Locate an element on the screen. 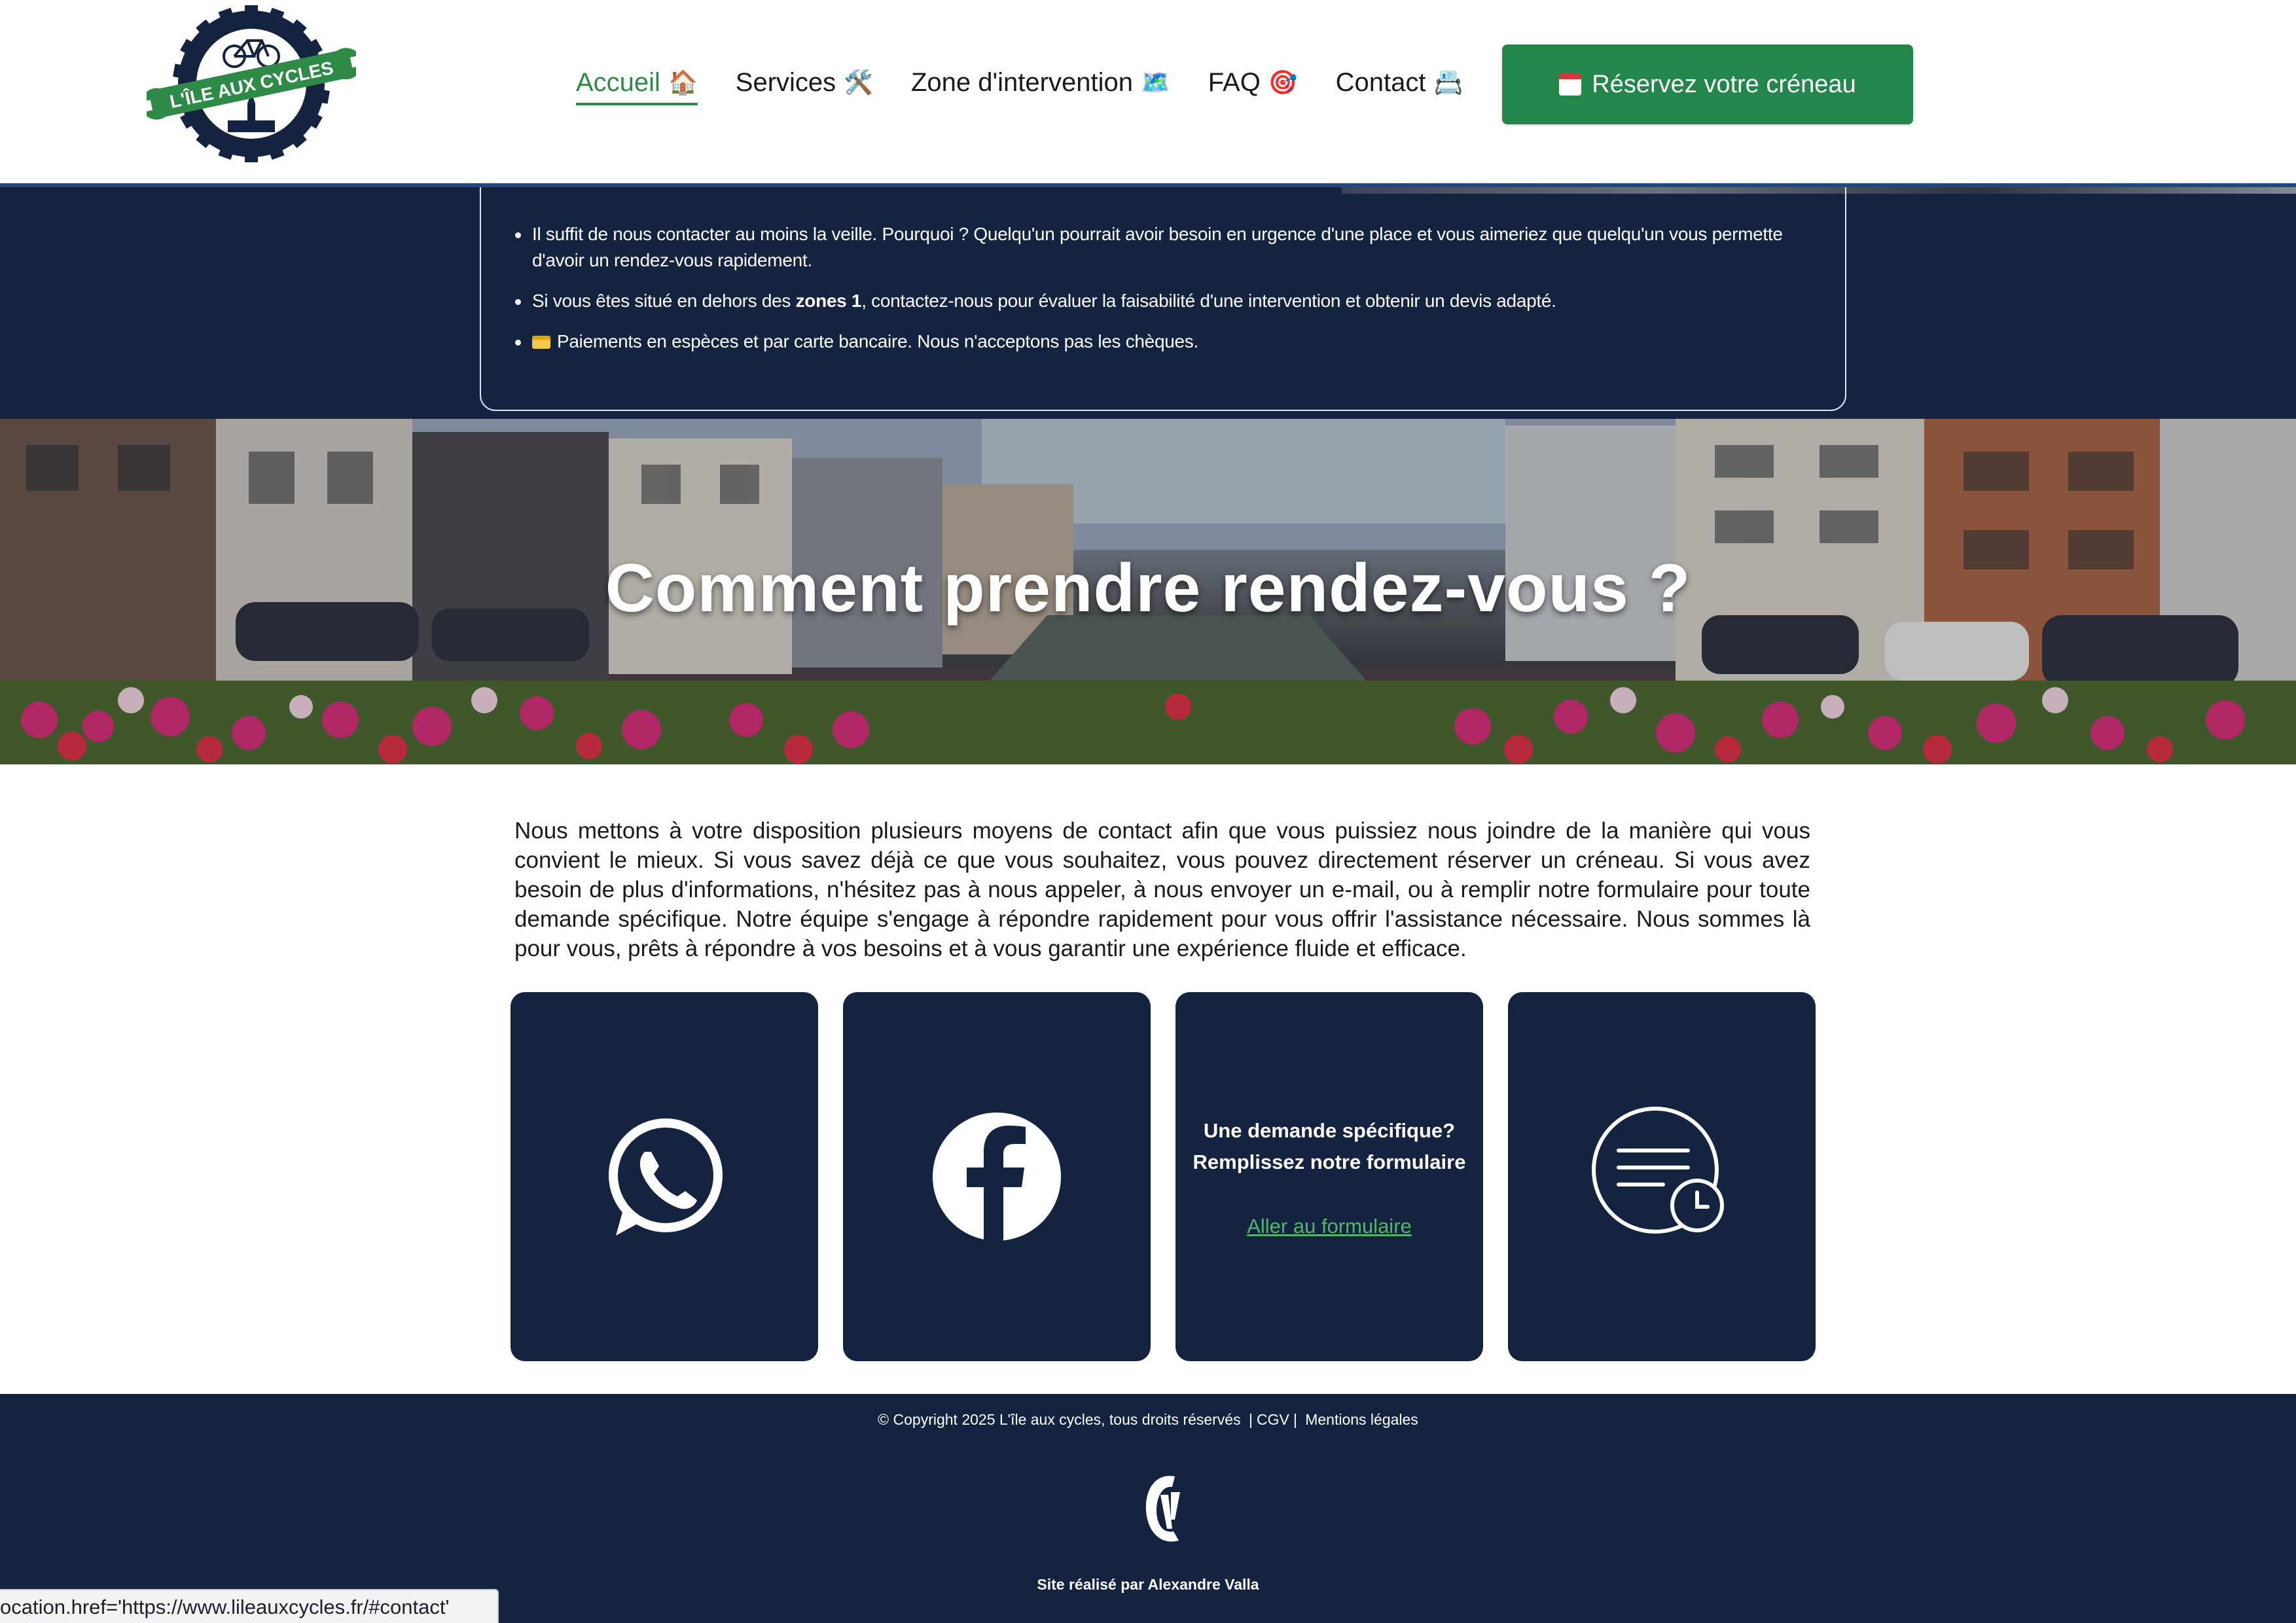 The width and height of the screenshot is (2296, 1623). facebook-icon is located at coordinates (997, 1177).